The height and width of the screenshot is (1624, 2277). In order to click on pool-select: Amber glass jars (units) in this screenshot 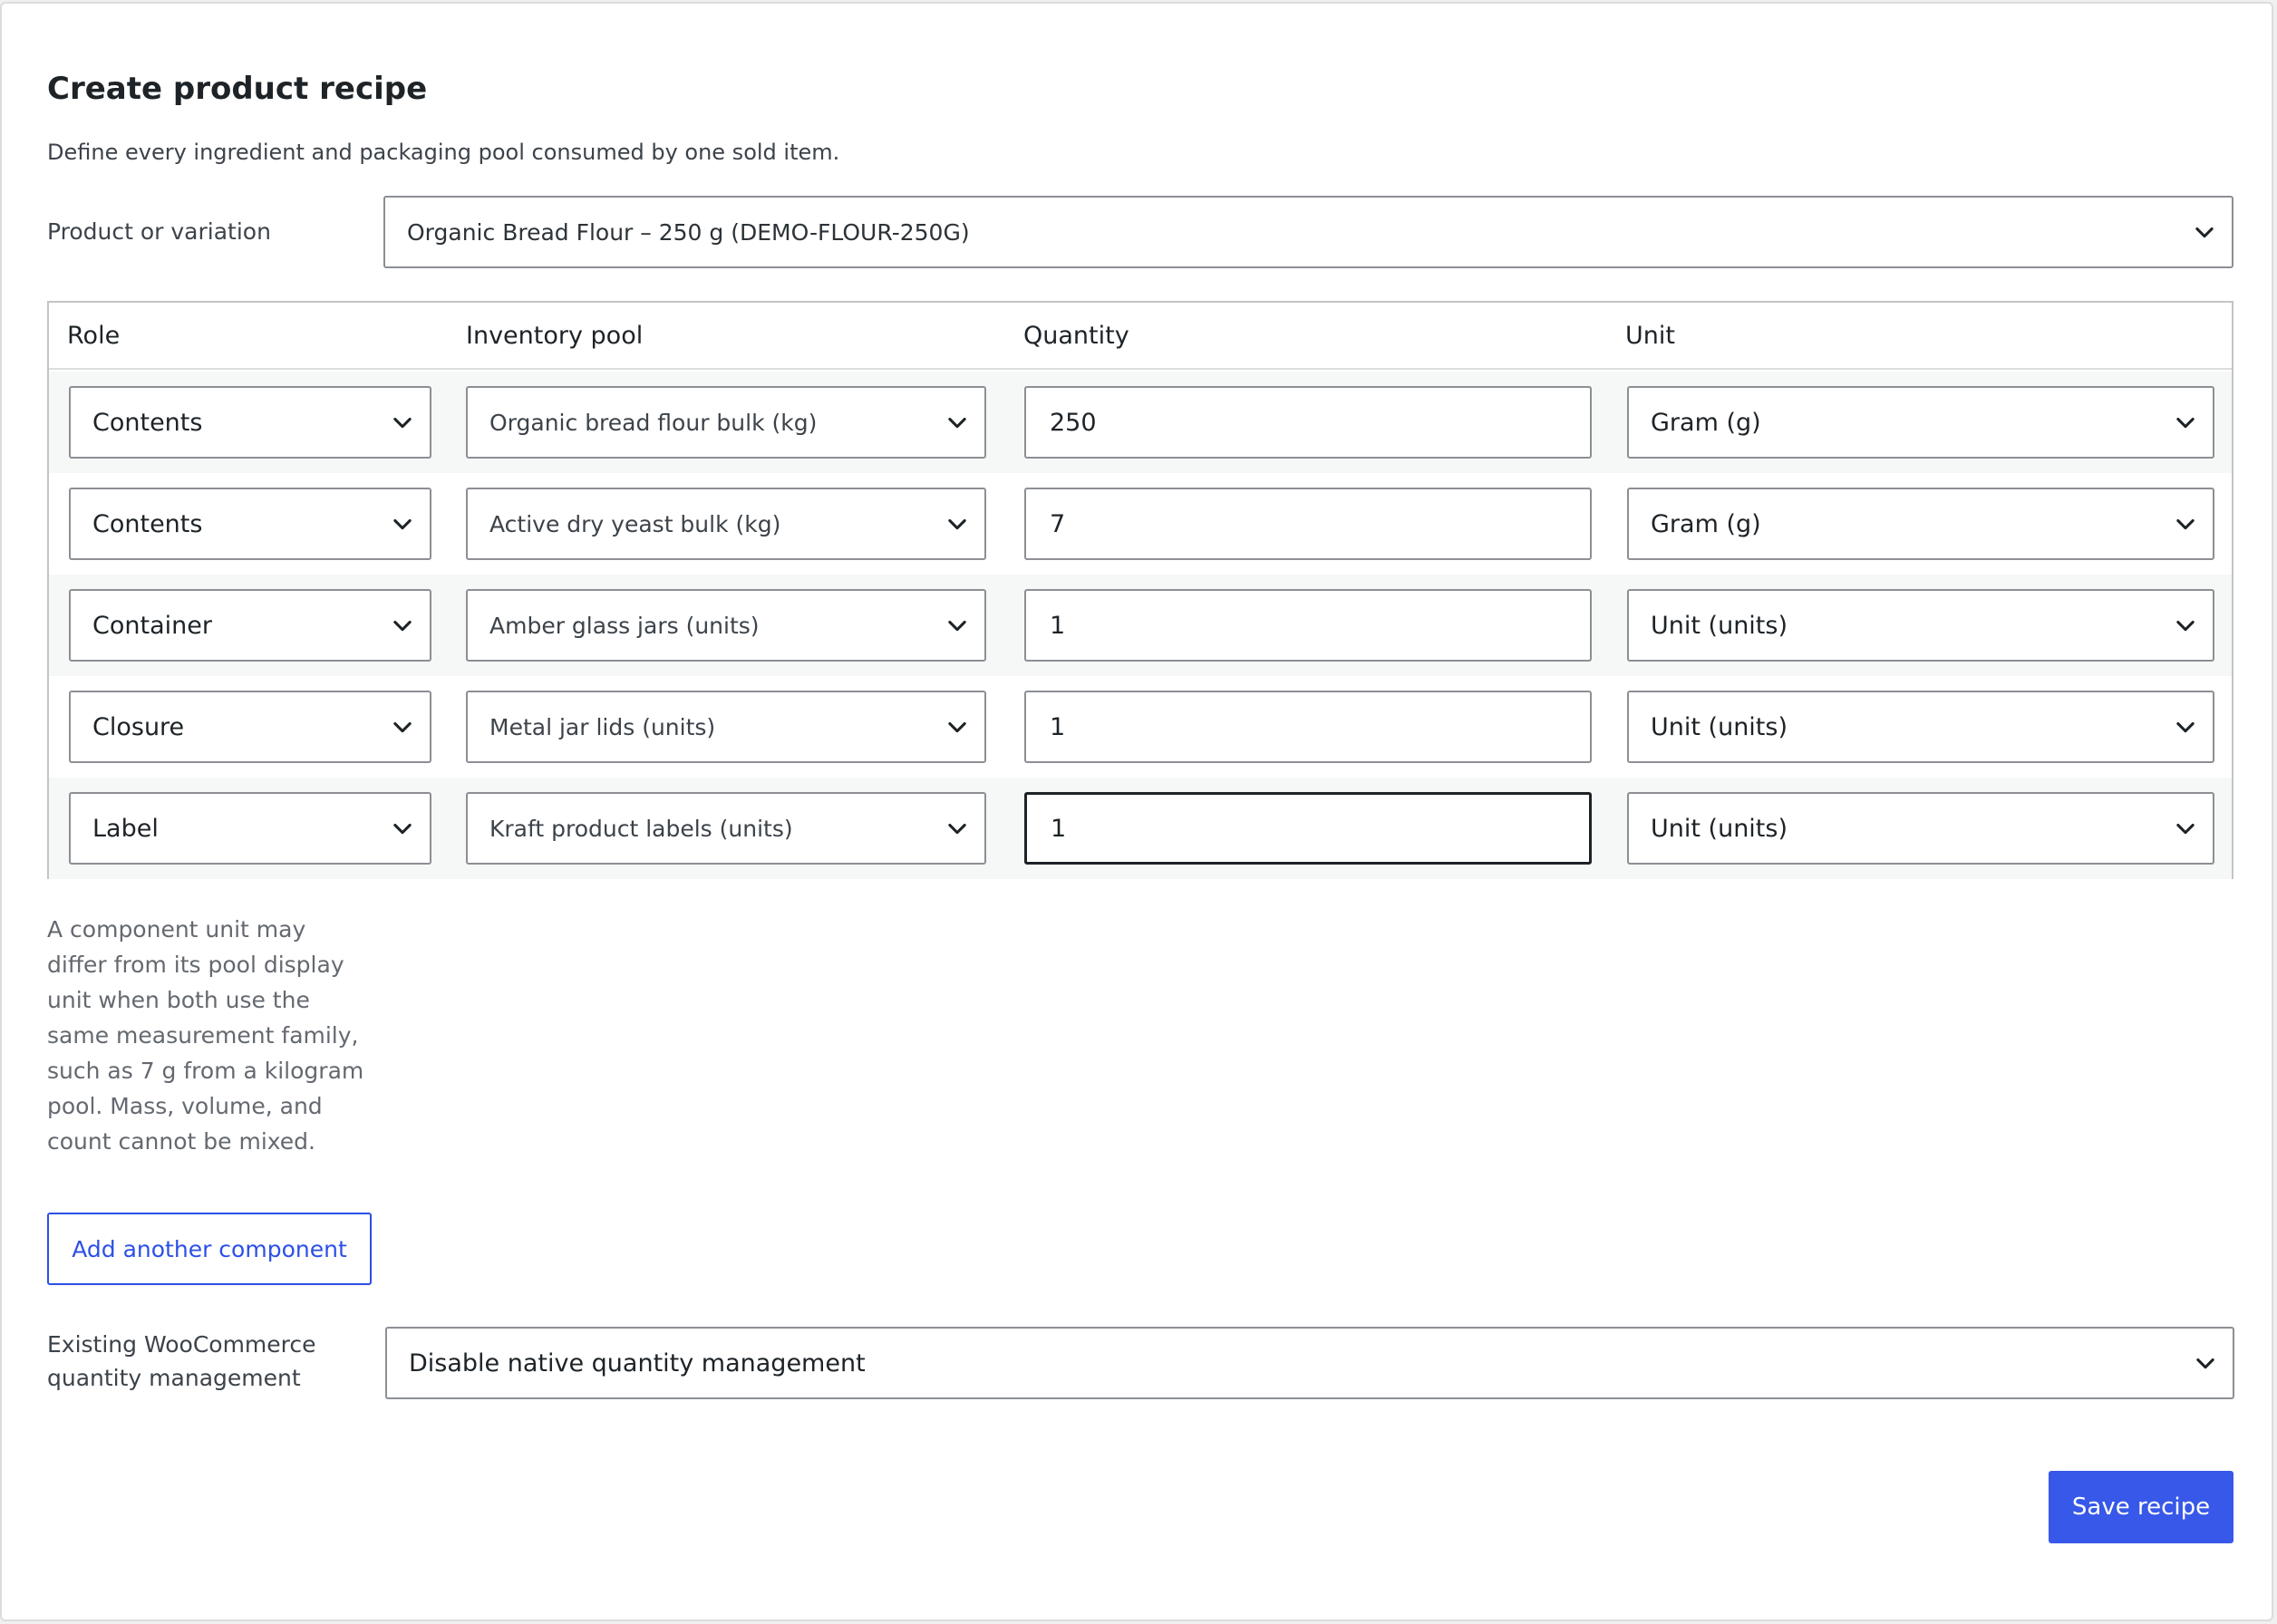, I will do `click(726, 625)`.